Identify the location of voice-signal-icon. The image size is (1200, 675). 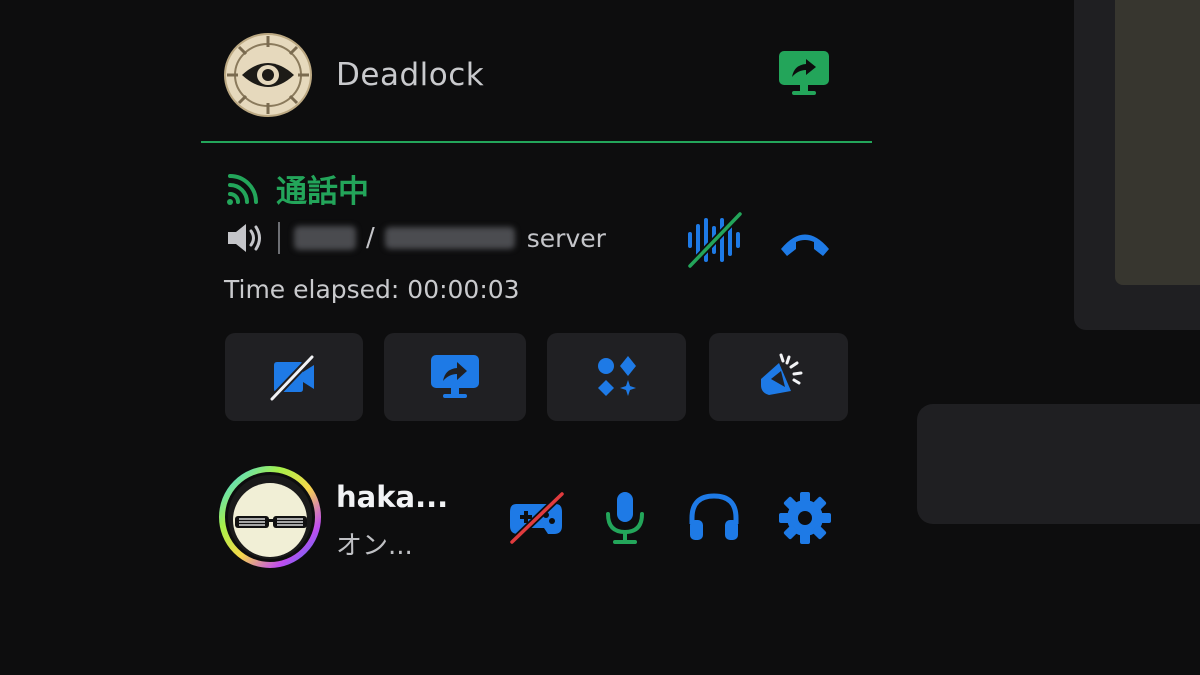
(242, 189).